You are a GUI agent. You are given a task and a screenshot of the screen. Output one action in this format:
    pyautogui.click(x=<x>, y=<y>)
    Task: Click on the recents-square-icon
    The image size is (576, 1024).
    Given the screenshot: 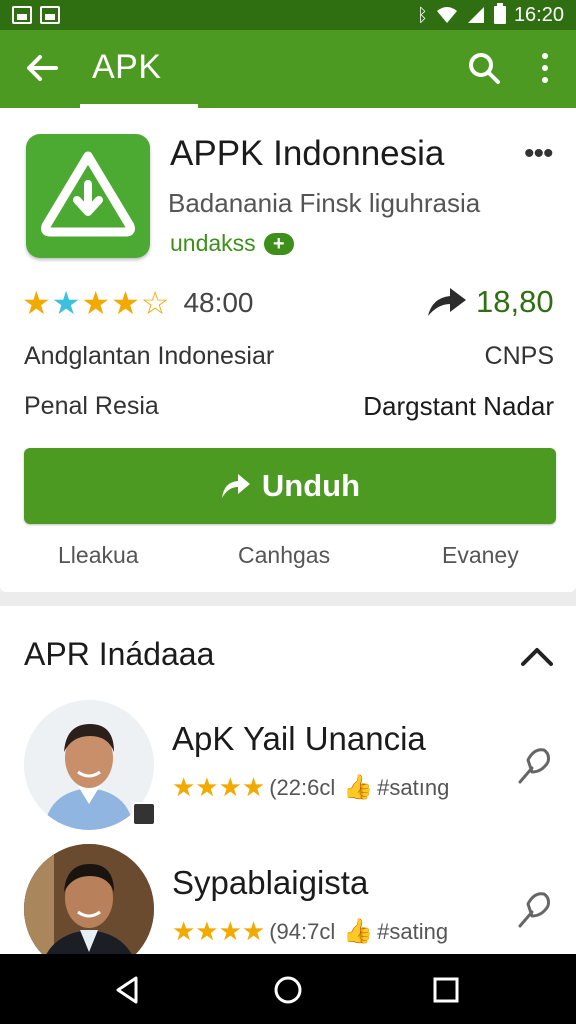 What is the action you would take?
    pyautogui.click(x=446, y=990)
    